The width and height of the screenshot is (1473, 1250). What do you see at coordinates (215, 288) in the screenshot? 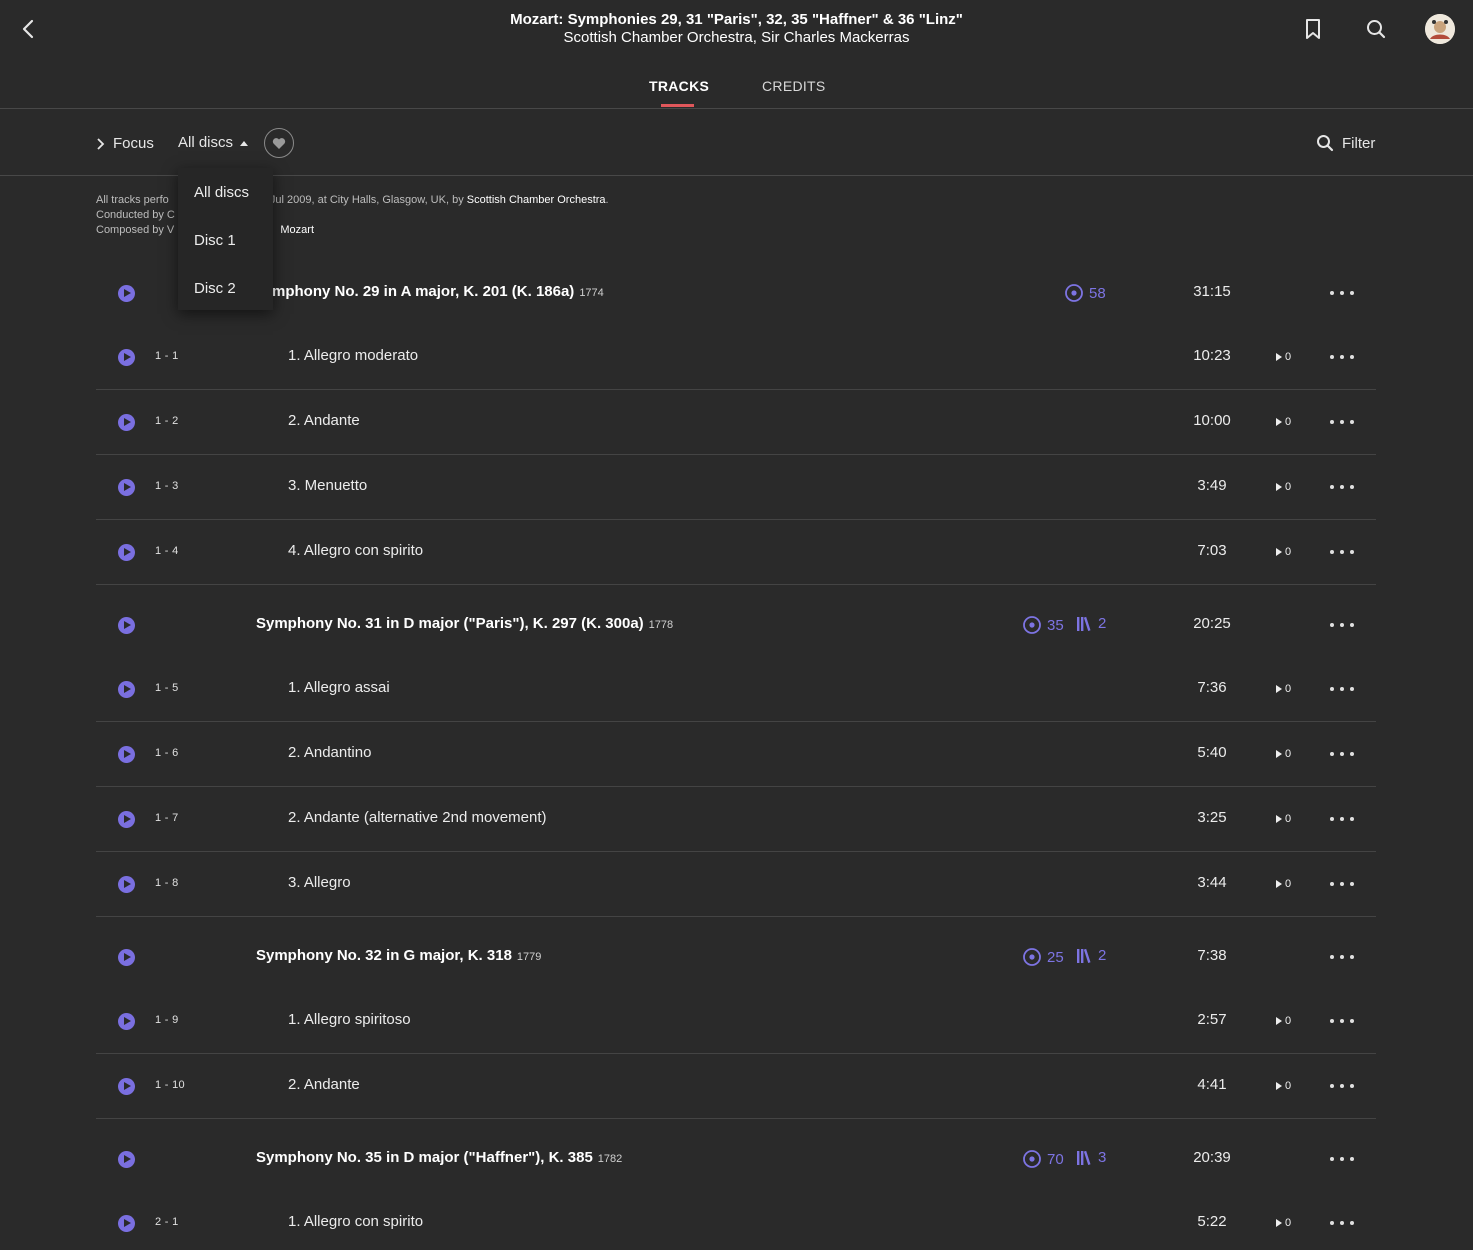
I see `dropdown-option-disc-2: Disc 2` at bounding box center [215, 288].